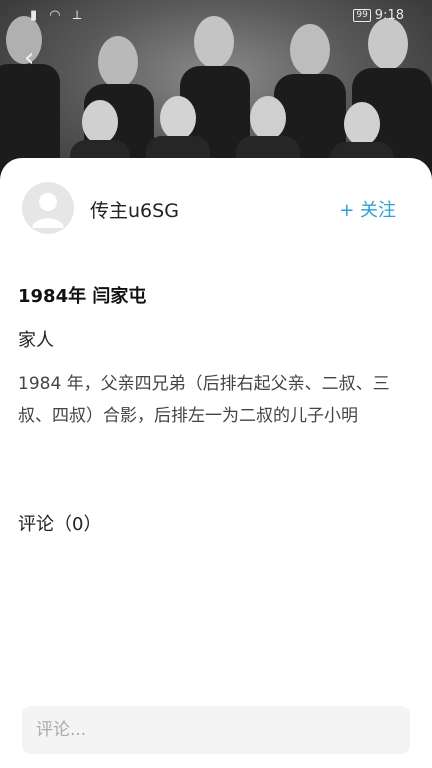 This screenshot has height=768, width=432. What do you see at coordinates (216, 730) in the screenshot?
I see `comment-input` at bounding box center [216, 730].